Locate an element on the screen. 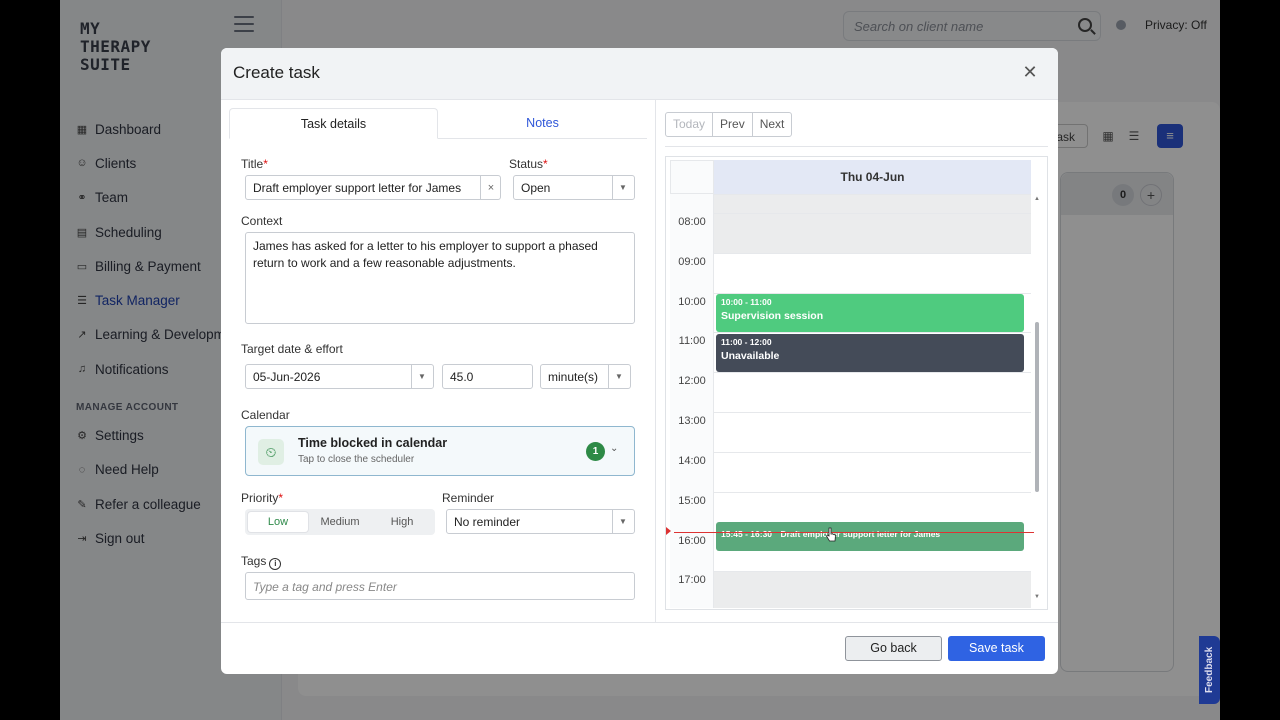 The image size is (1280, 720). calendar-event: 11:00 - 12:00 Unavailable is located at coordinates (870, 353).